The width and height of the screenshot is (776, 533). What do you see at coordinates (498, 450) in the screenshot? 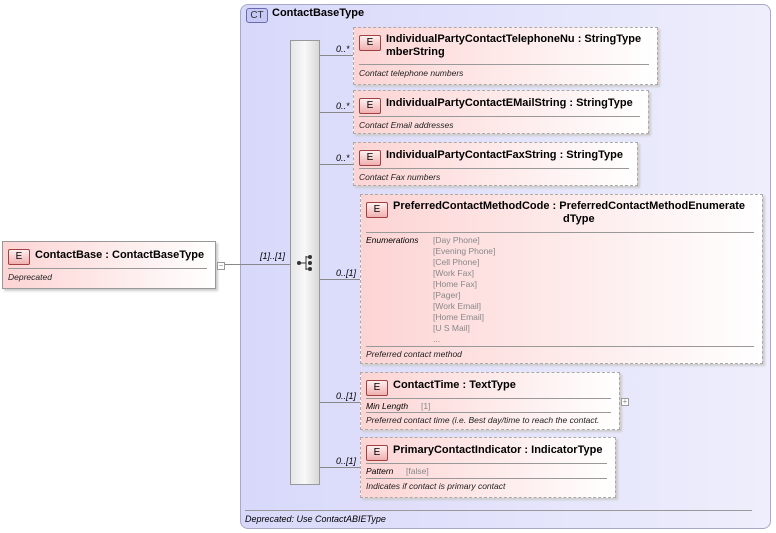
I see `element-name: PrimaryContactIndicator : IndicatorType` at bounding box center [498, 450].